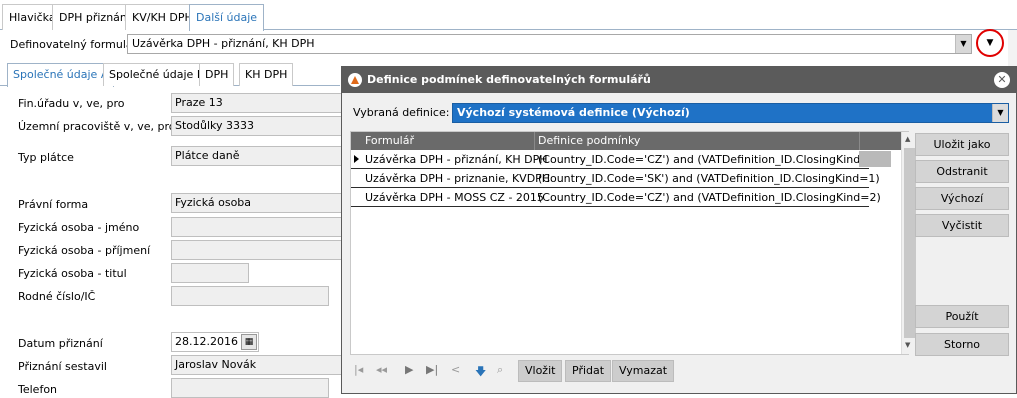  I want to click on field-label-jmeno: Fyzická osoba - jméno, so click(79, 227).